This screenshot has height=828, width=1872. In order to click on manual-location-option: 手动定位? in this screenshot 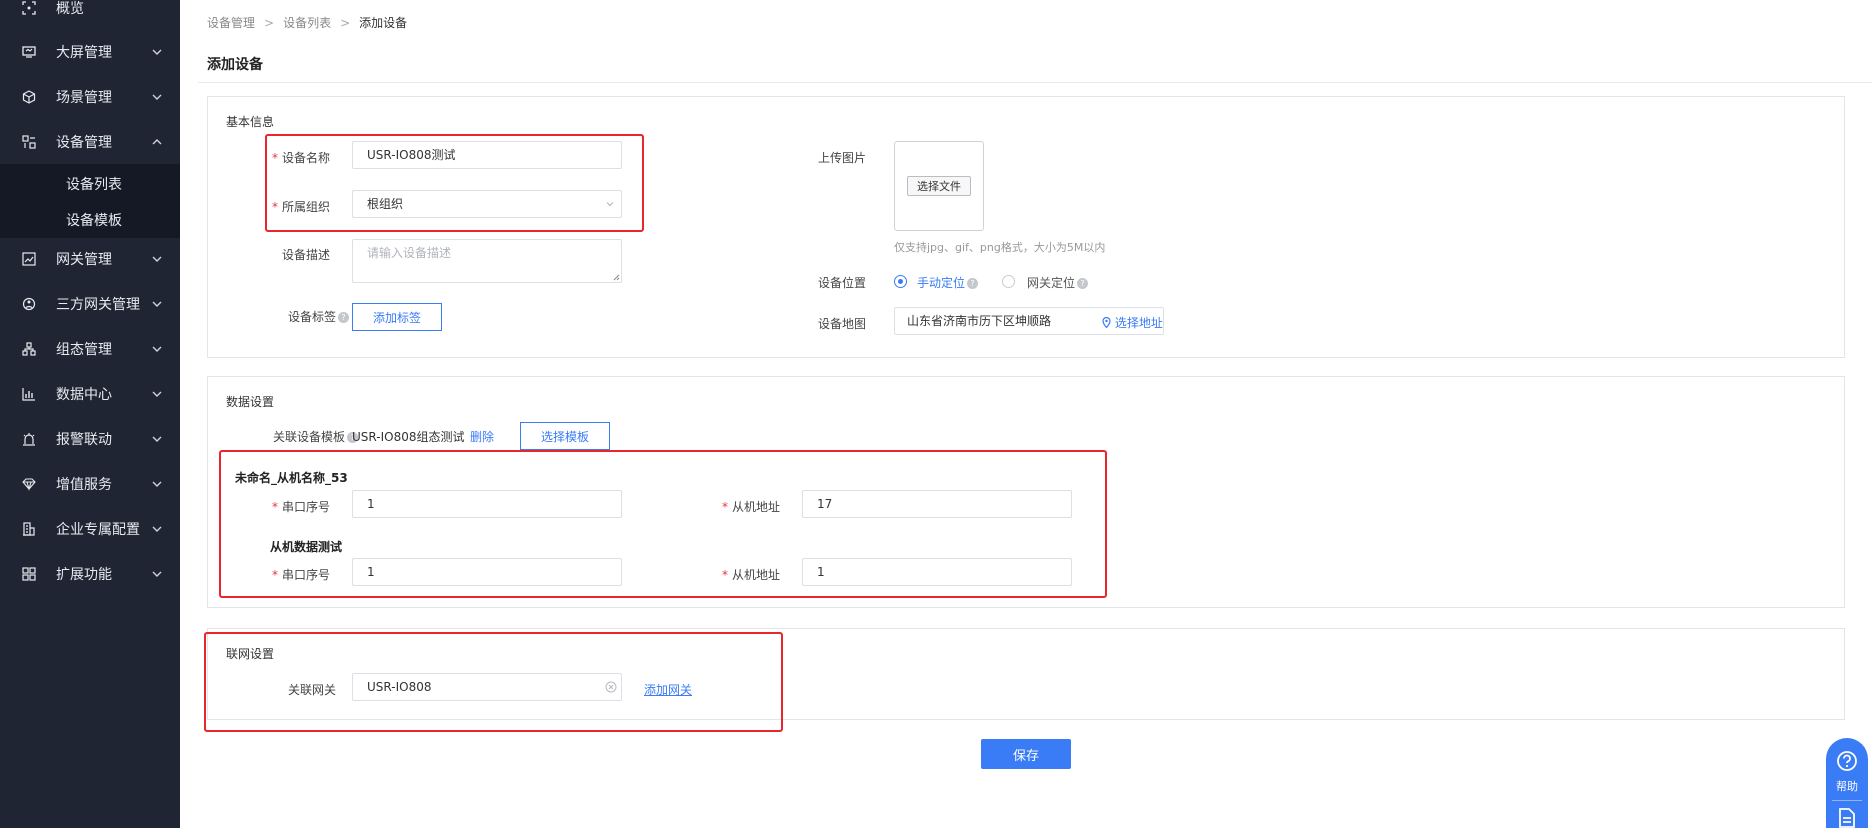, I will do `click(948, 282)`.